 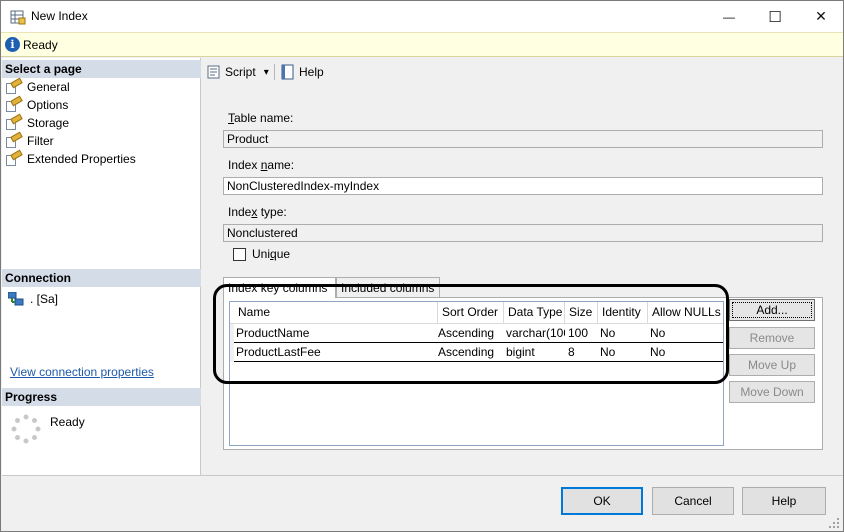 I want to click on connection-header: Connection, so click(x=101, y=278).